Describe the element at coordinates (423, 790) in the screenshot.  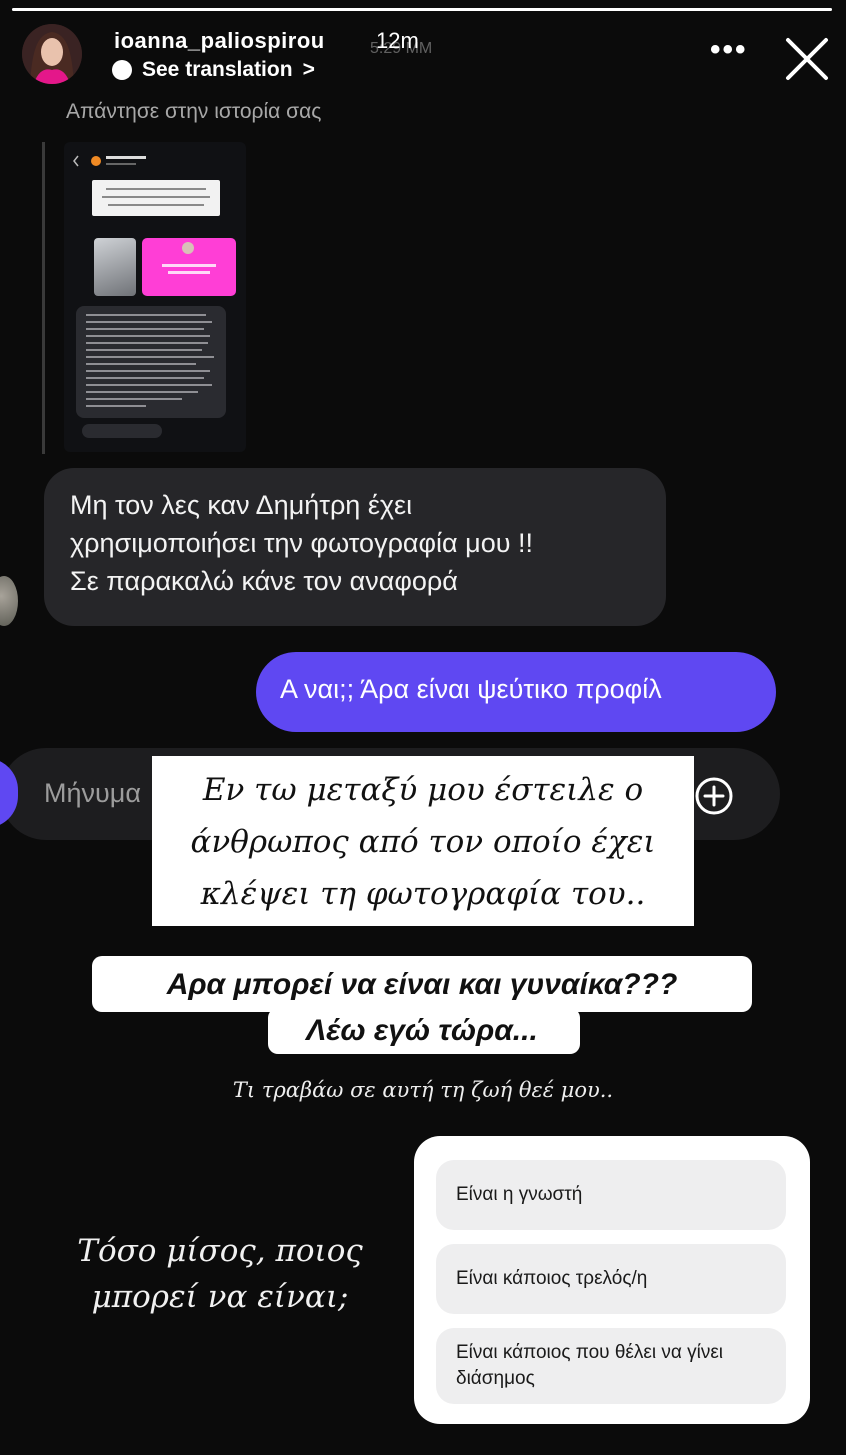
I see `text-sticker-line: Εν τω μεταξύ μου έστειλε ο` at that location.